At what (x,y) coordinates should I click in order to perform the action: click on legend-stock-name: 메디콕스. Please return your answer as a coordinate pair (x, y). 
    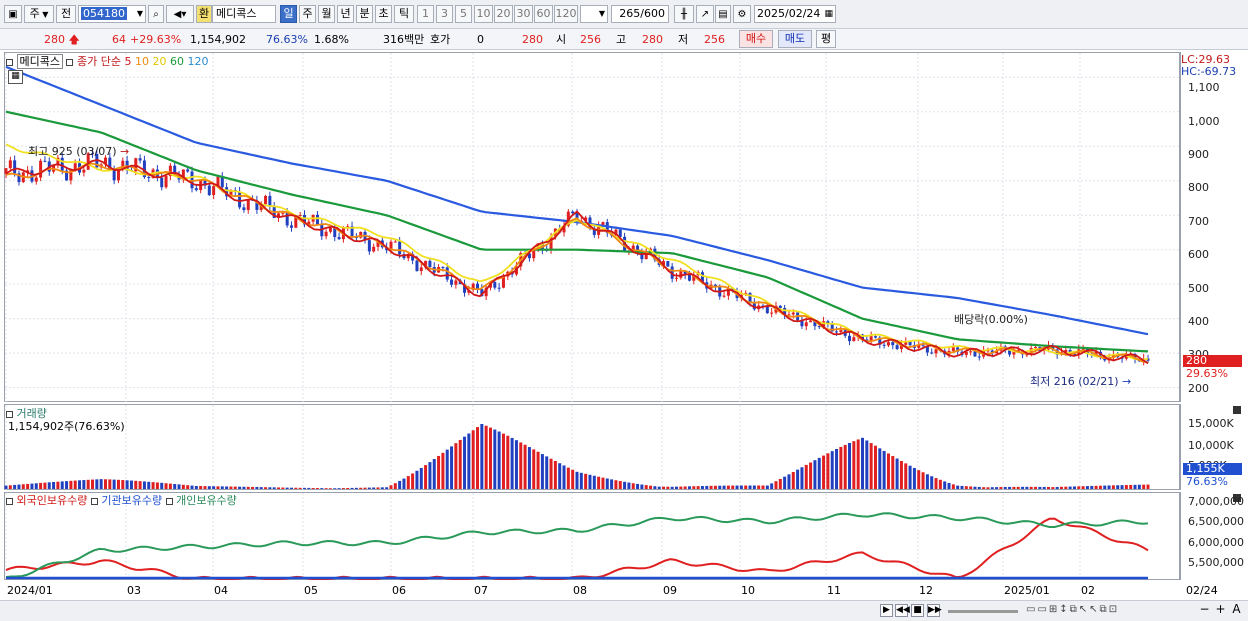
    Looking at the image, I should click on (39, 61).